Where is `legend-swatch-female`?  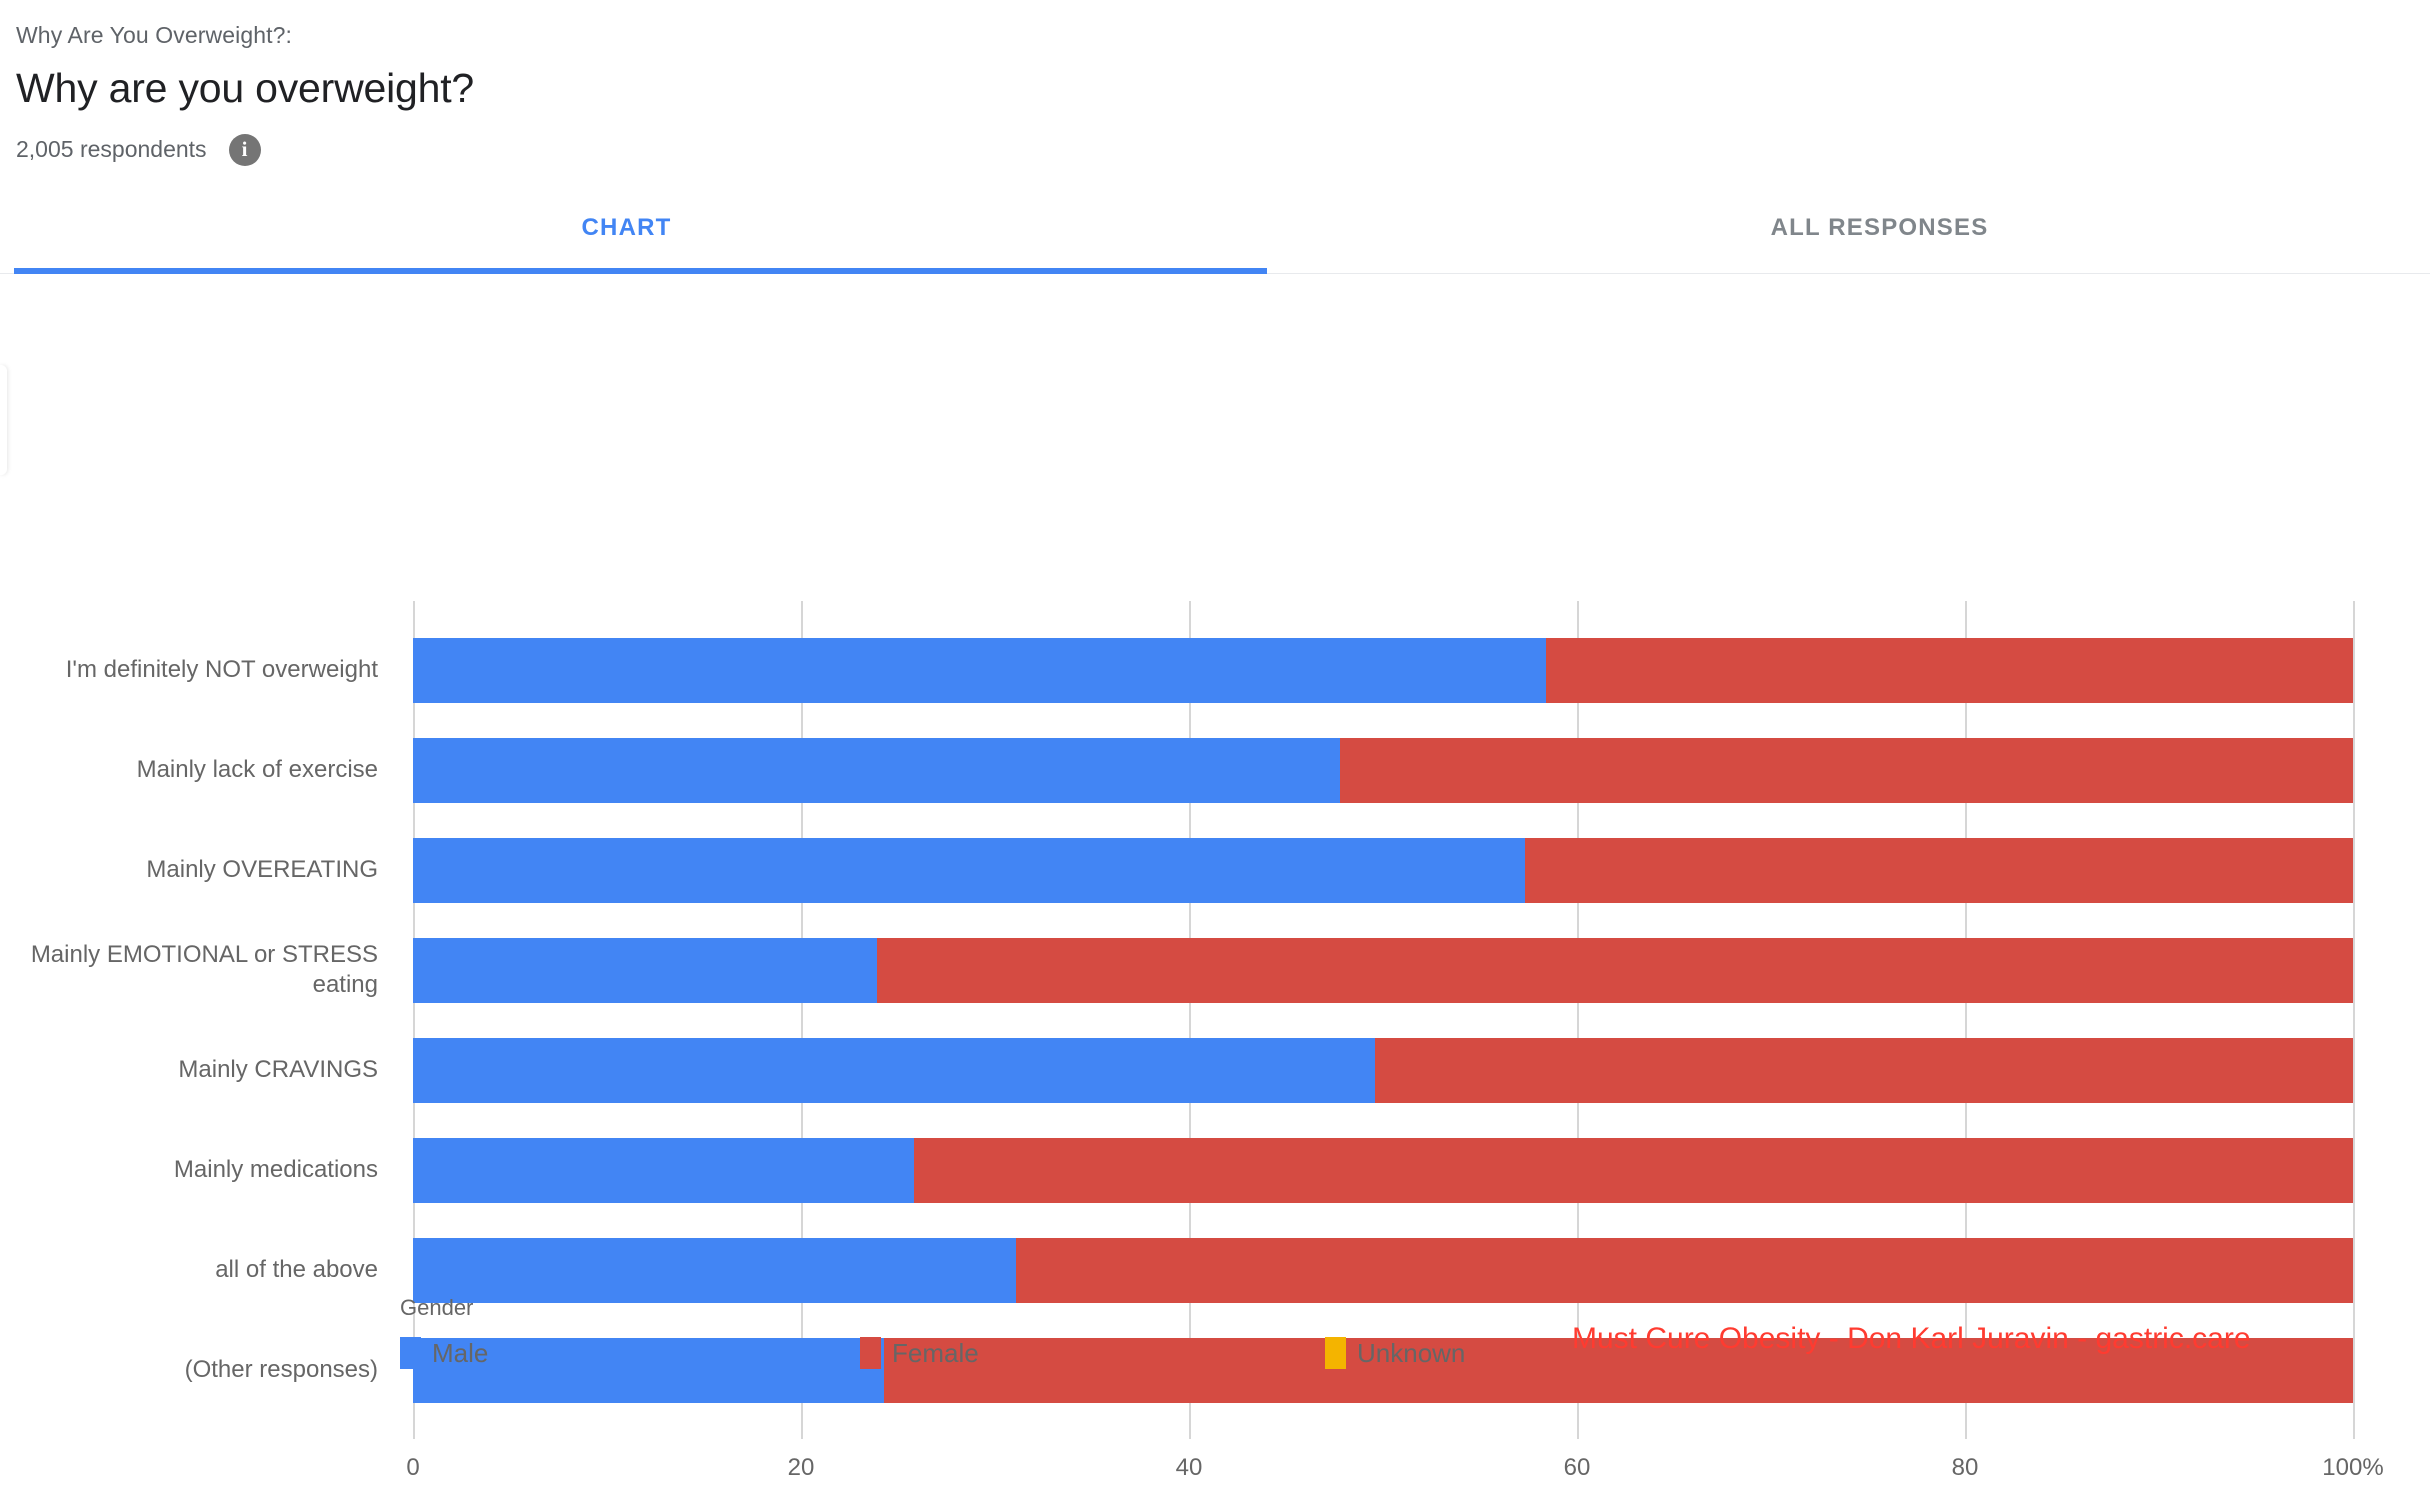
legend-swatch-female is located at coordinates (870, 1353).